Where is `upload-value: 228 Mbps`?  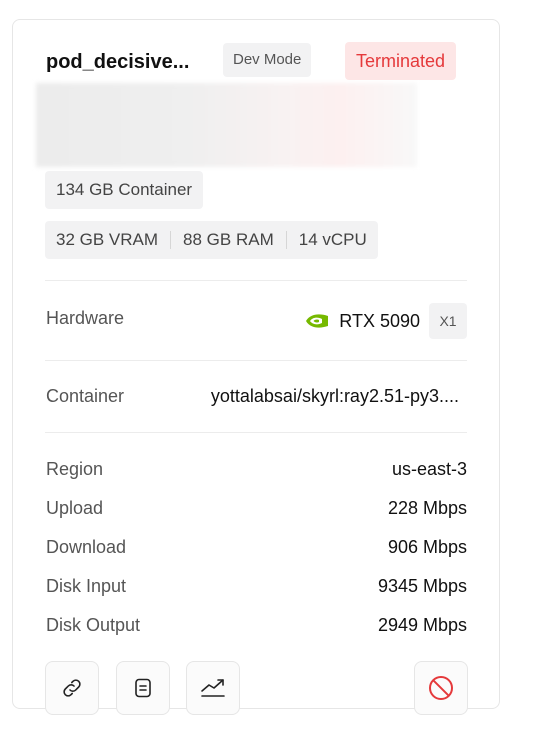
upload-value: 228 Mbps is located at coordinates (427, 508).